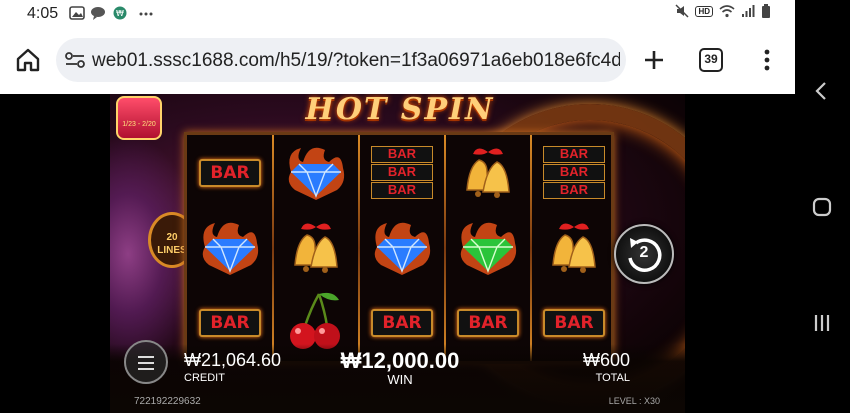  I want to click on win-label: WIN, so click(400, 379).